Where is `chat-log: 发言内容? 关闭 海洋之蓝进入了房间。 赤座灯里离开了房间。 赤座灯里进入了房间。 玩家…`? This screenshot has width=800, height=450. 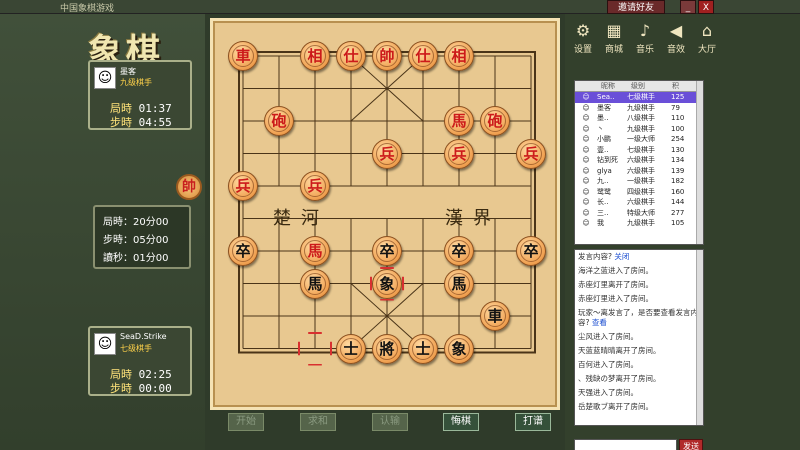 chat-log: 发言内容? 关闭 海洋之蓝进入了房间。 赤座灯里离开了房间。 赤座灯里进入了房间。 玩家… is located at coordinates (639, 337).